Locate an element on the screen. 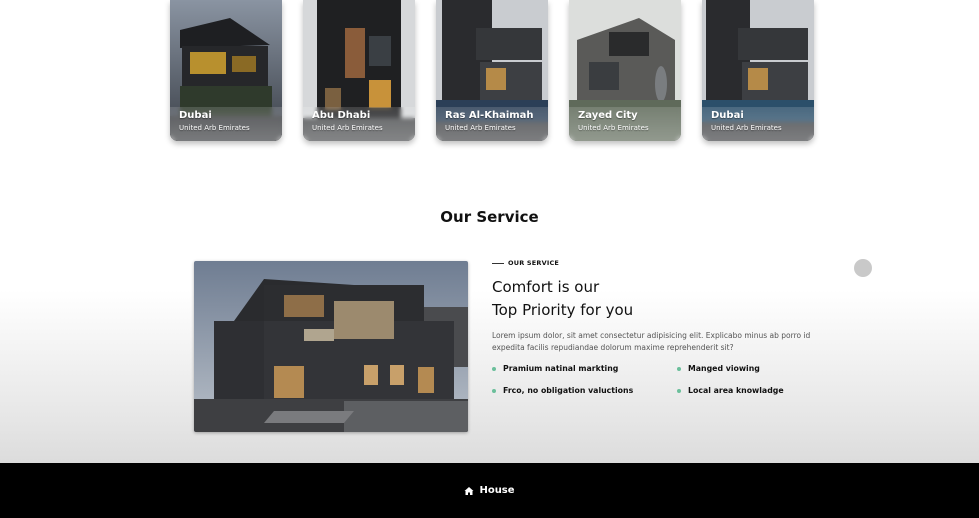 This screenshot has height=518, width=979. destination-card: Zayed City United Arb Emirates is located at coordinates (625, 70).